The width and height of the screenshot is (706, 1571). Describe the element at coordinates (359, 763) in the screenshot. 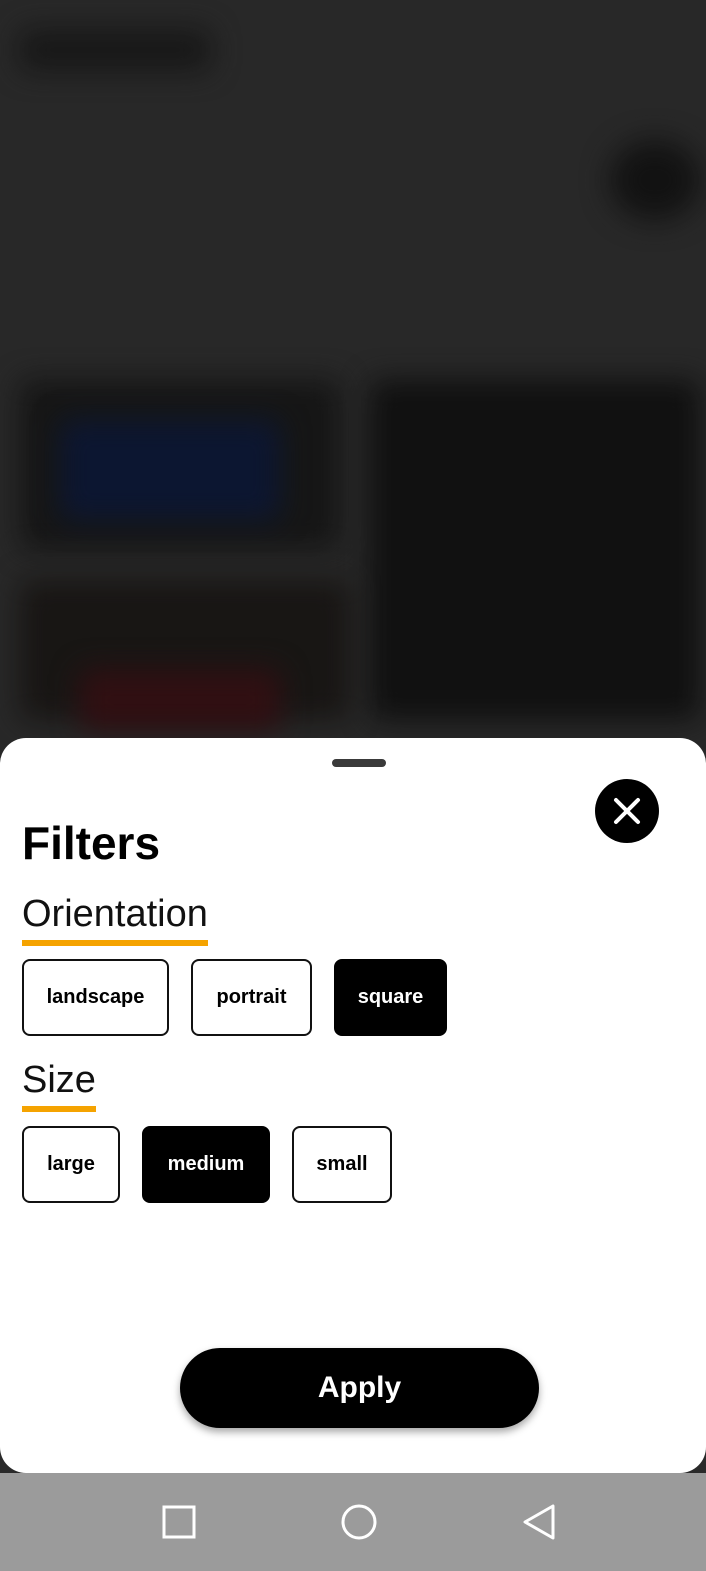

I see `drag-handle` at that location.